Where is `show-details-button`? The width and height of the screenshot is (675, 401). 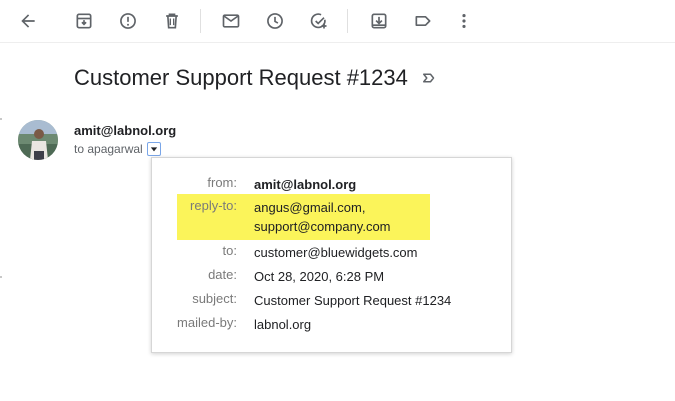
show-details-button is located at coordinates (153, 149).